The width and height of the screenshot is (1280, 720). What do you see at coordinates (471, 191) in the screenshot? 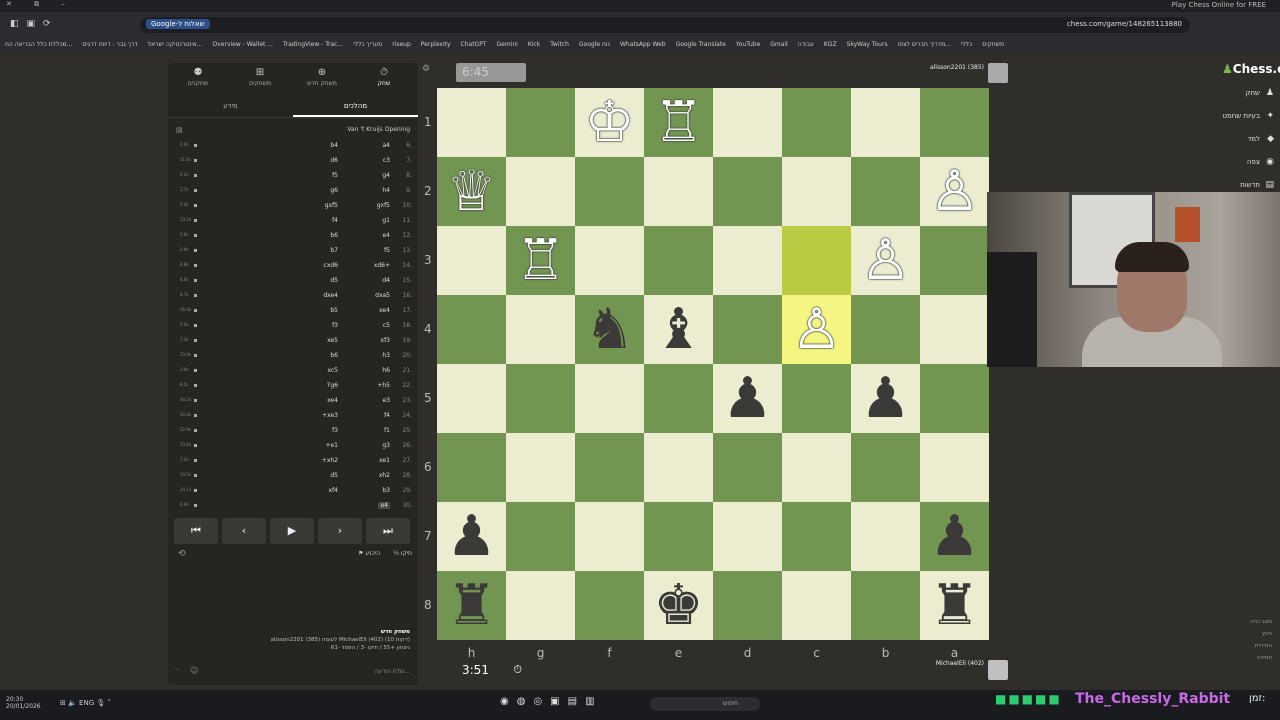
I see `white-piece-h2: ♕` at bounding box center [471, 191].